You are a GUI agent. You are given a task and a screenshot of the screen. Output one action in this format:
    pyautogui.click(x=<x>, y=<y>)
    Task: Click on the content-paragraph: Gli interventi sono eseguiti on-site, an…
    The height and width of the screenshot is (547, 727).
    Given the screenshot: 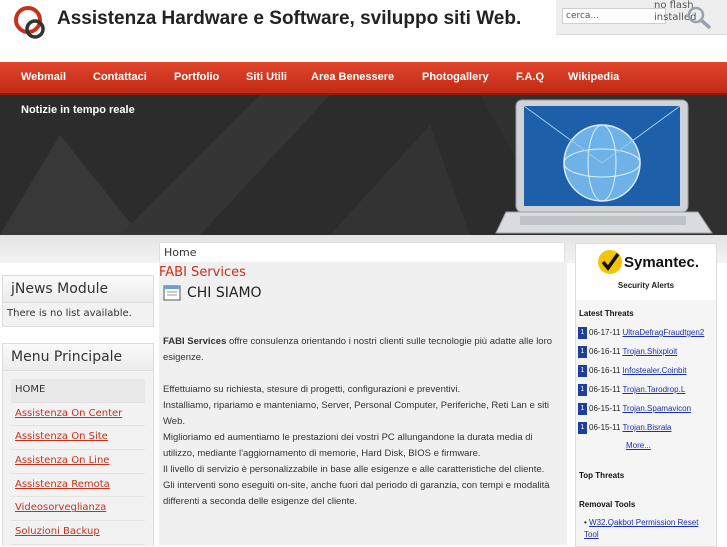 What is the action you would take?
    pyautogui.click(x=356, y=493)
    